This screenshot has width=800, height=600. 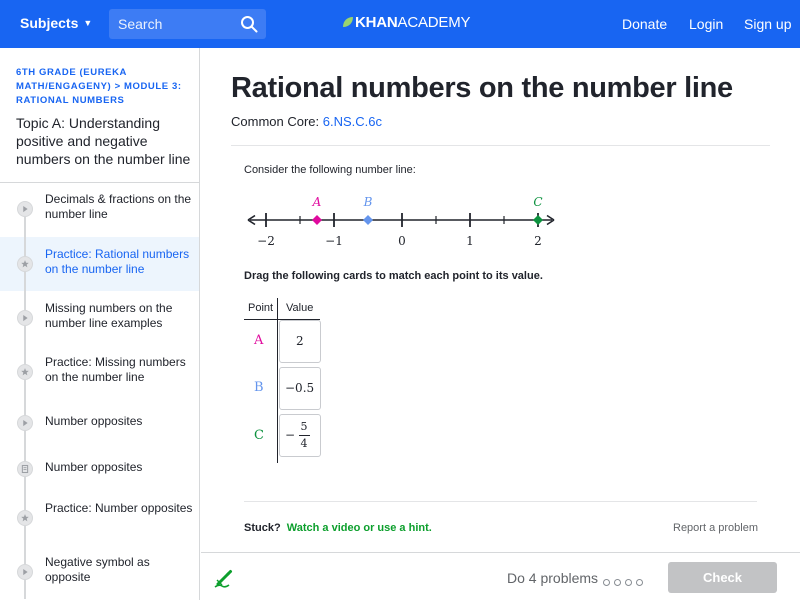 What do you see at coordinates (224, 578) in the screenshot?
I see `scratchpad-pencil-icon` at bounding box center [224, 578].